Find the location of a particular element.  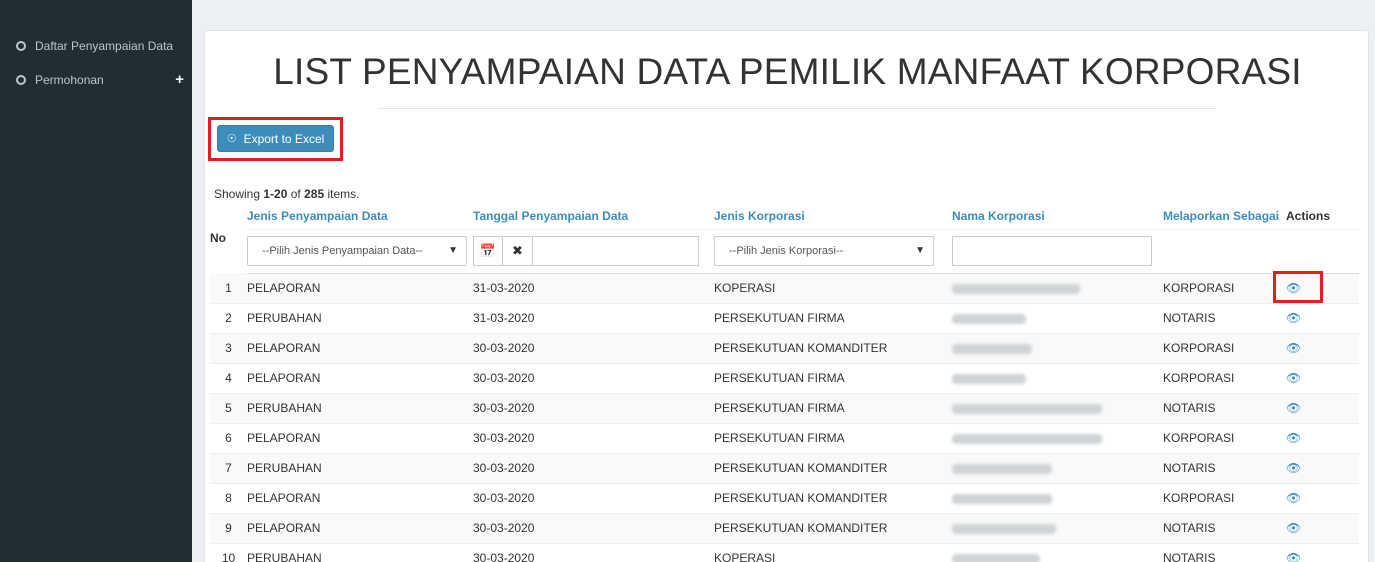

cell-no: 5 is located at coordinates (228, 408).